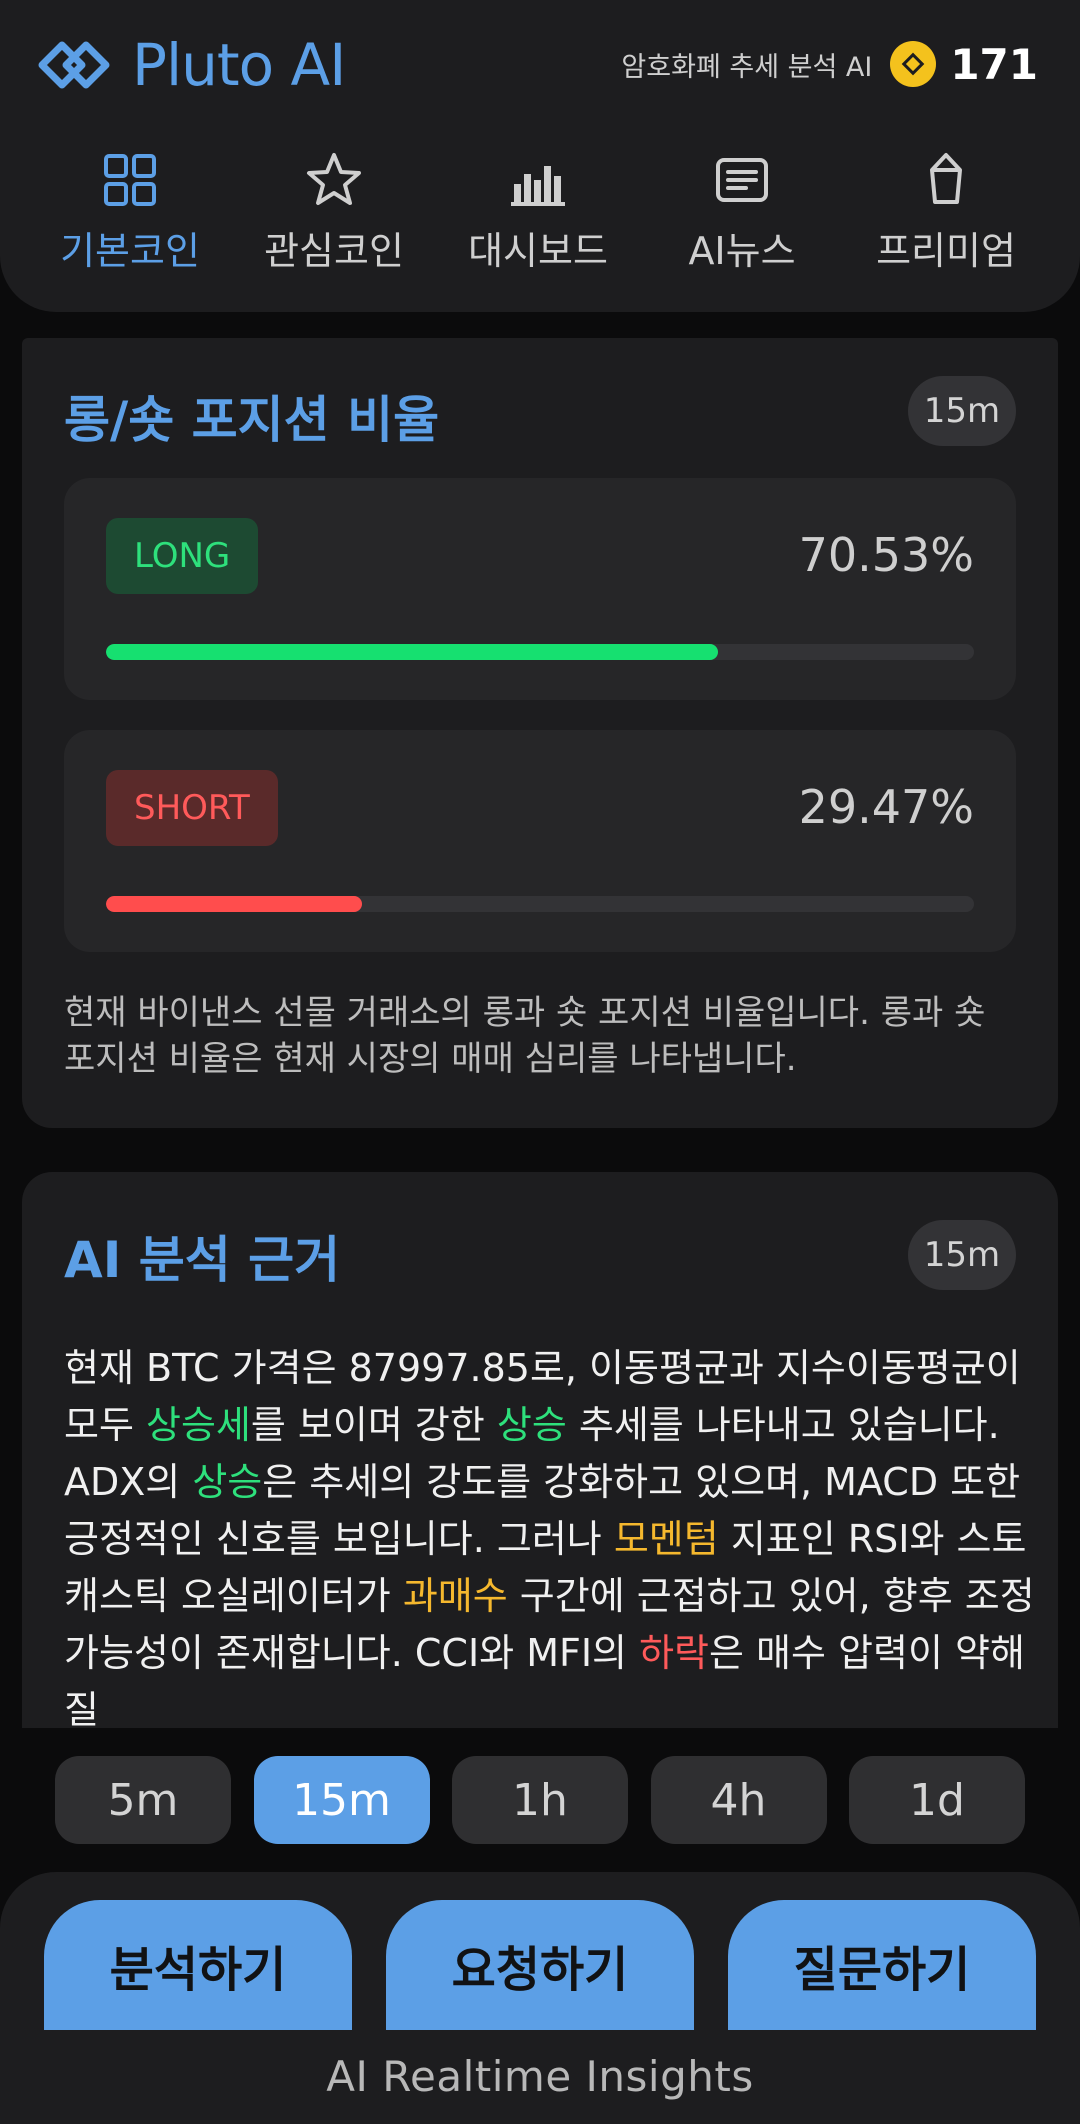 The height and width of the screenshot is (2124, 1080). Describe the element at coordinates (738, 1800) in the screenshot. I see `timeframe-4h-button: 4h` at that location.